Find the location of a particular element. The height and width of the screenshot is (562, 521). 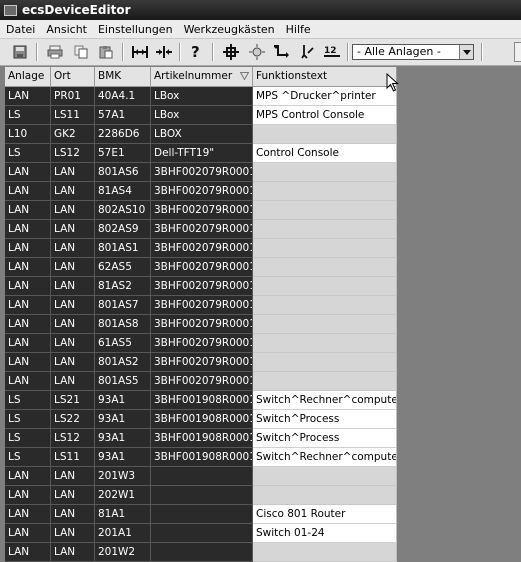

cell-artikelnummer: LBox is located at coordinates (202, 115).